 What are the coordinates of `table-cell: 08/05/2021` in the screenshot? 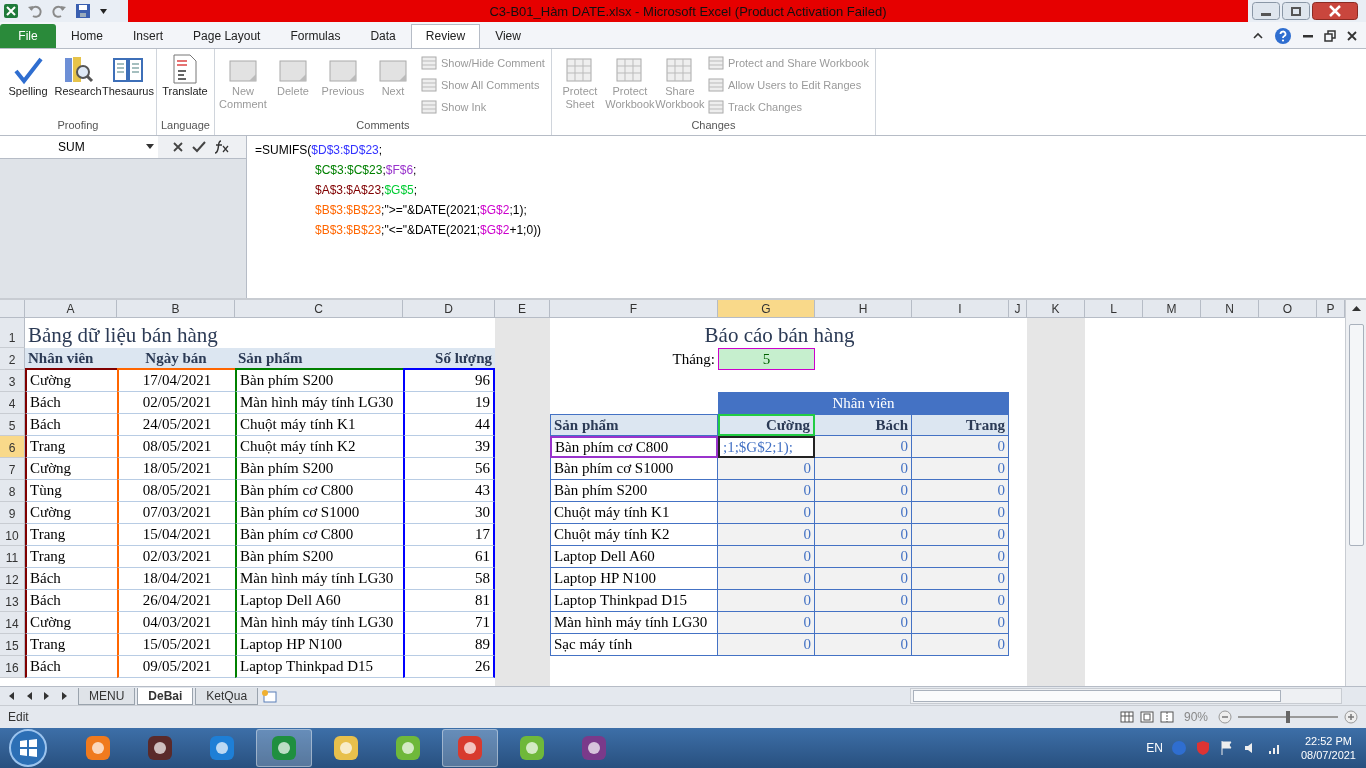 It's located at (176, 447).